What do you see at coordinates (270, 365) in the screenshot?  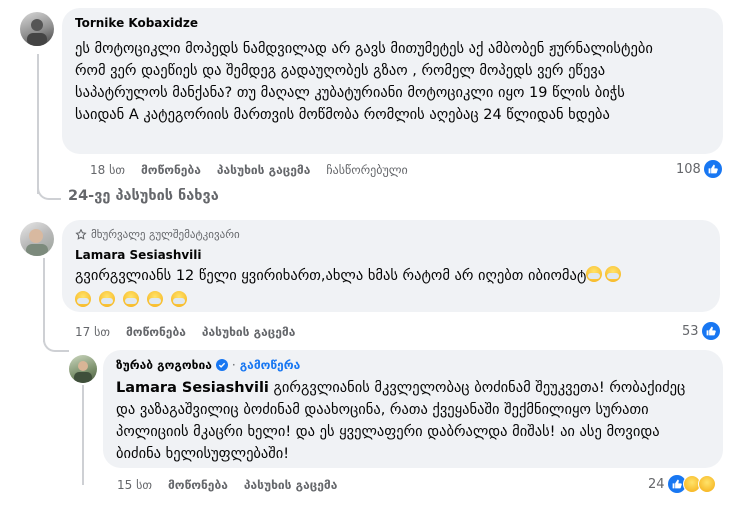 I see `follow-button: გამოწერა` at bounding box center [270, 365].